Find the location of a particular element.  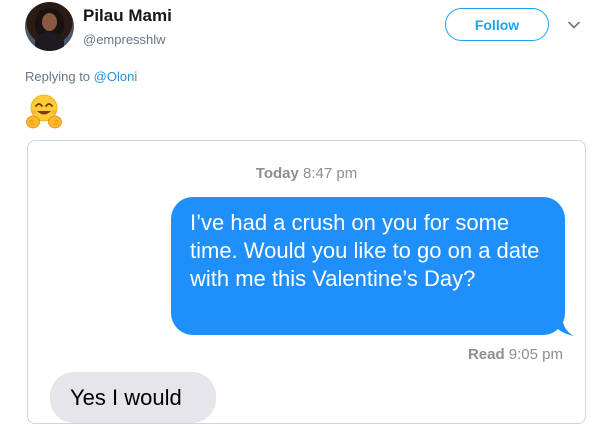

received-message-text: Yes I would is located at coordinates (126, 397).